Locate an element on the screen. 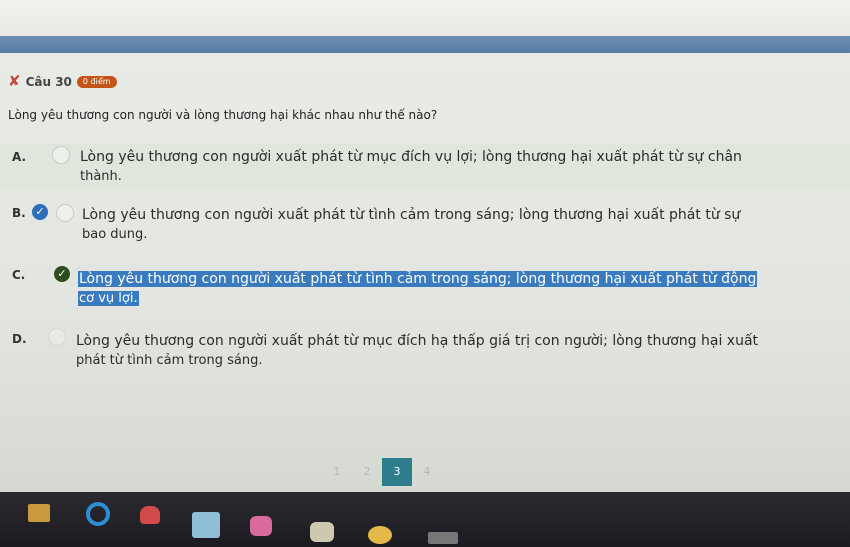  option-letter: D. is located at coordinates (19, 339).